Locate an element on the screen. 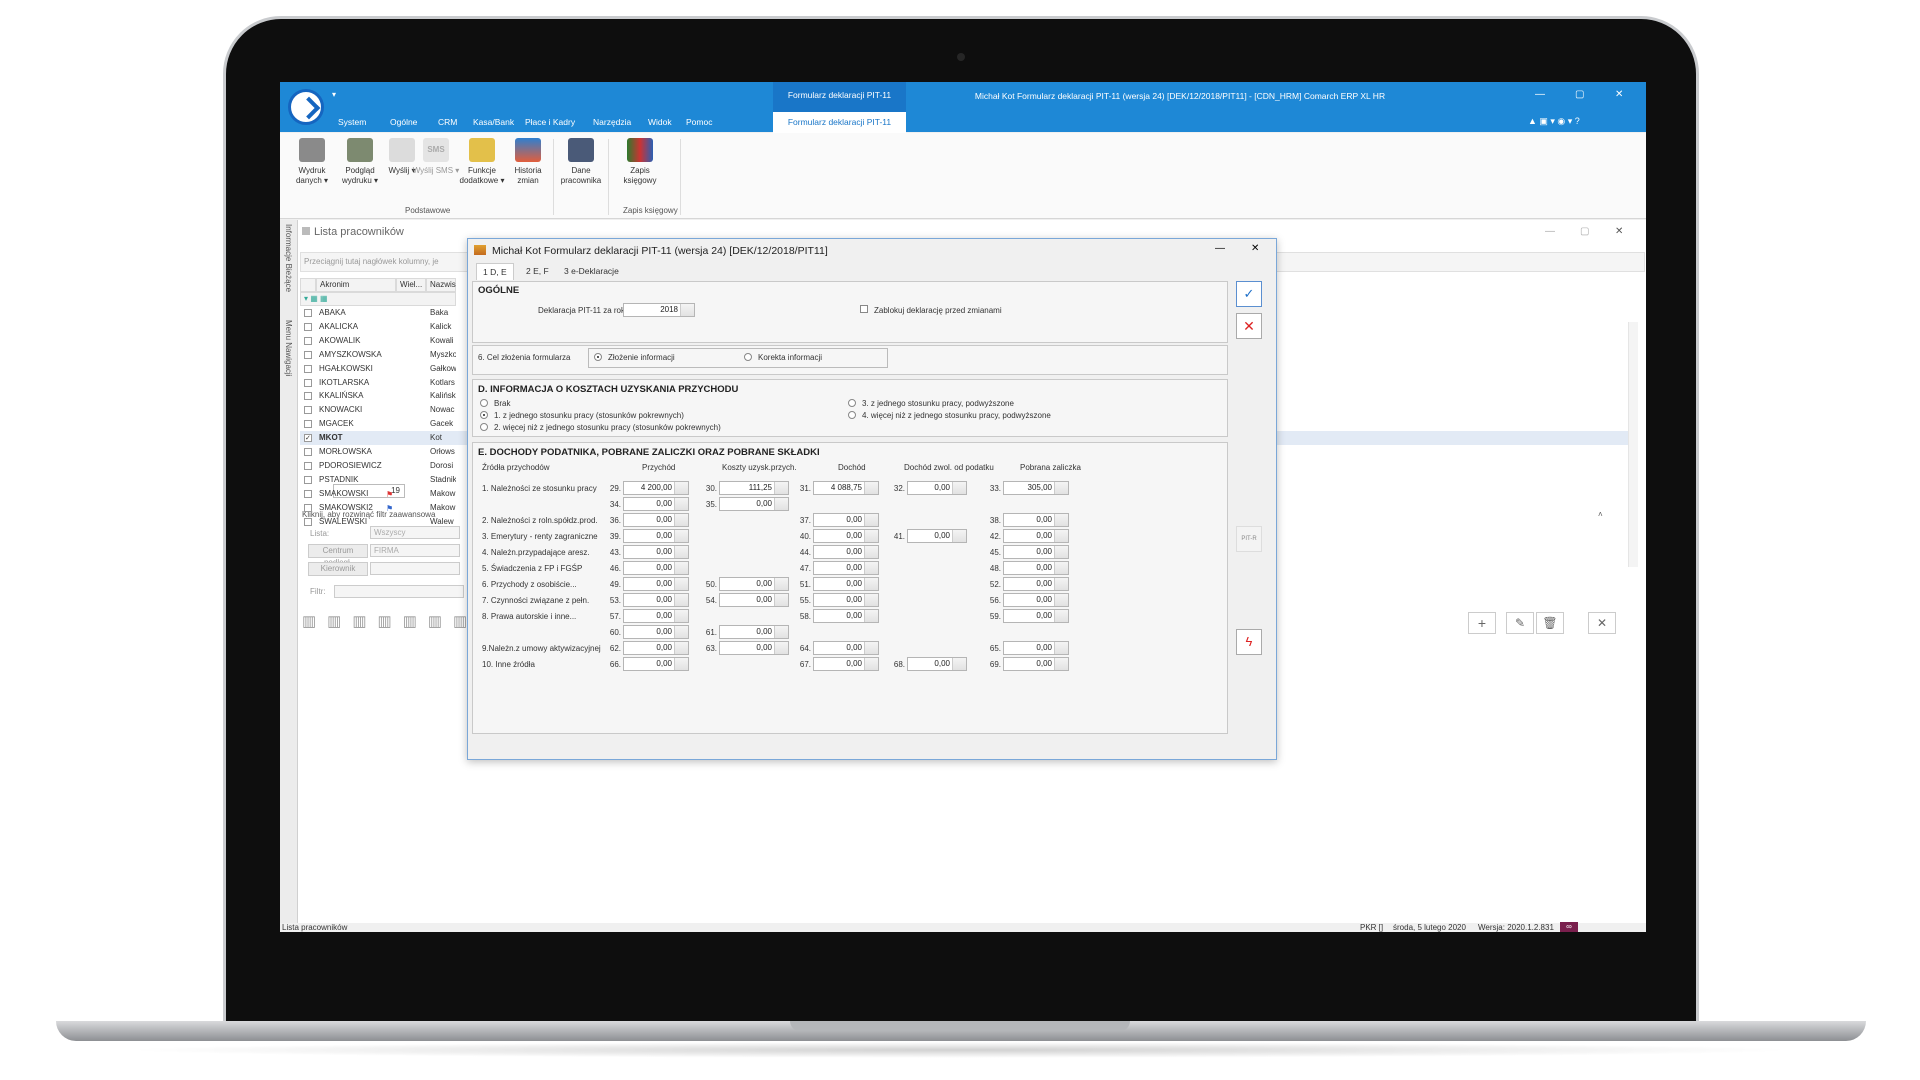 The width and height of the screenshot is (1920, 1080). dialog-minimize-icon: — is located at coordinates (1220, 248).